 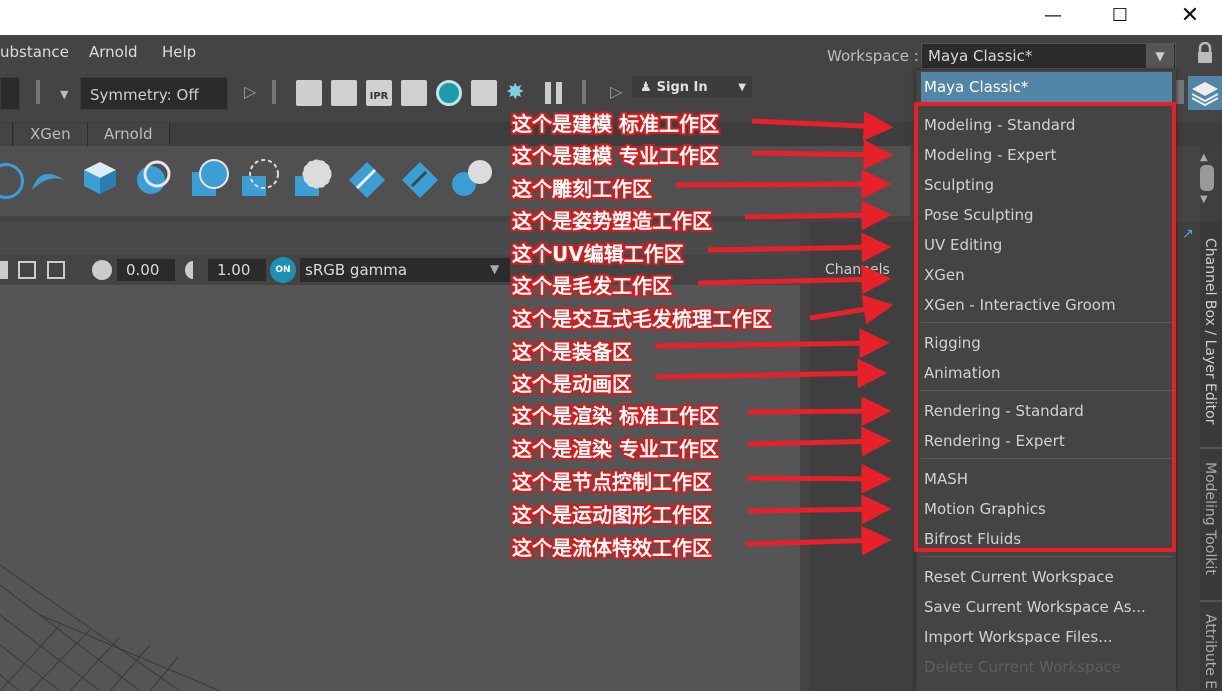 What do you see at coordinates (56, 270) in the screenshot?
I see `film-gate-icon` at bounding box center [56, 270].